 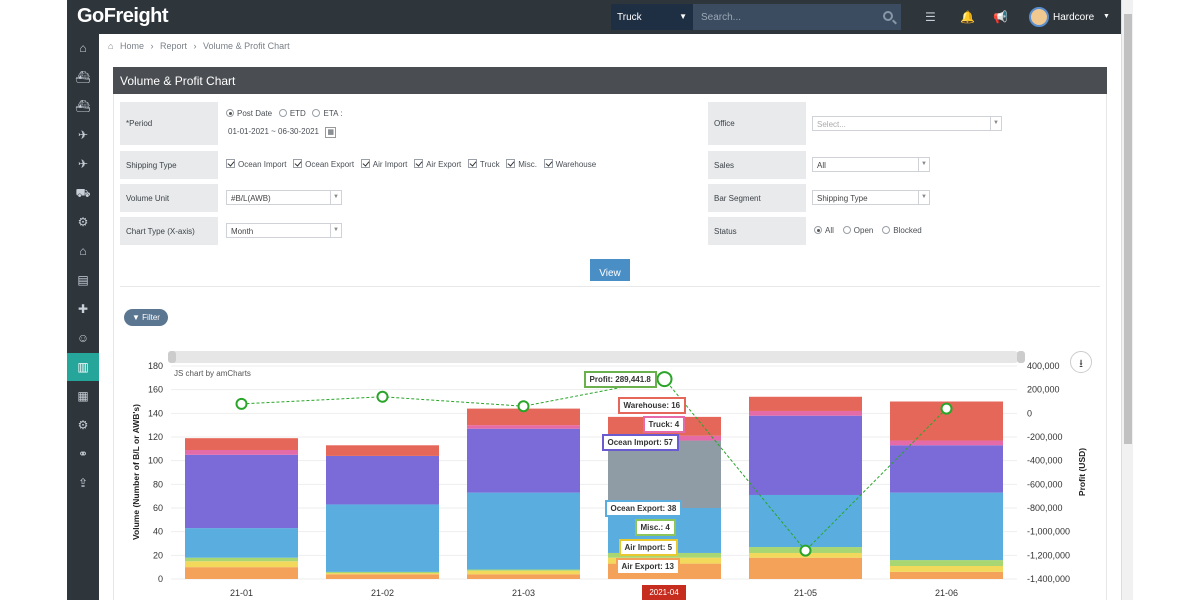 What do you see at coordinates (1081, 362) in the screenshot?
I see `download-icon: ⭳` at bounding box center [1081, 362].